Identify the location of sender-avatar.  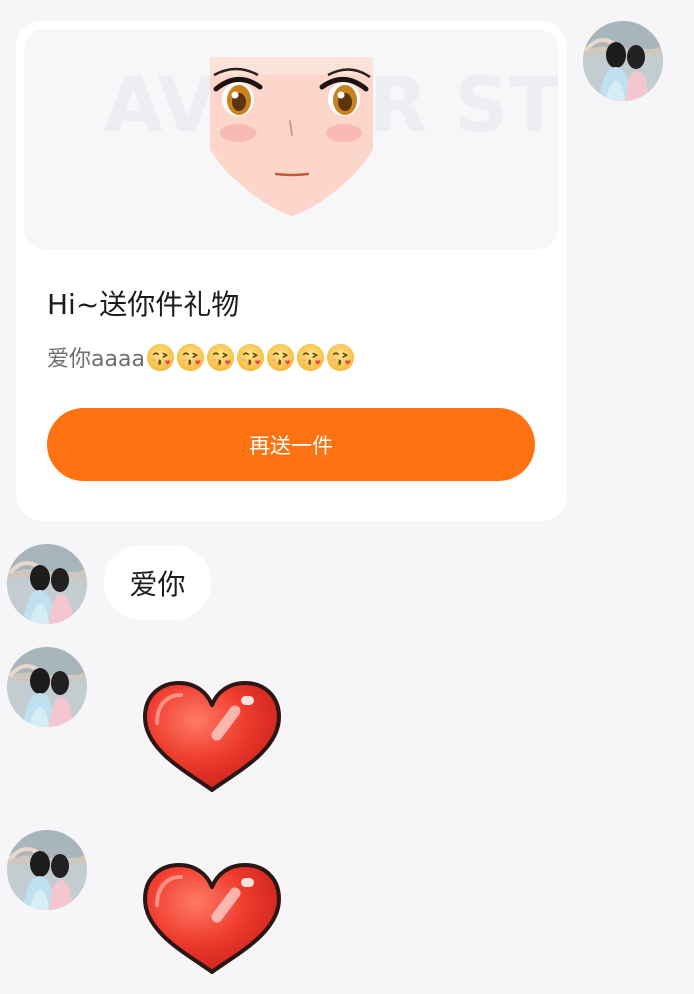
(623, 61).